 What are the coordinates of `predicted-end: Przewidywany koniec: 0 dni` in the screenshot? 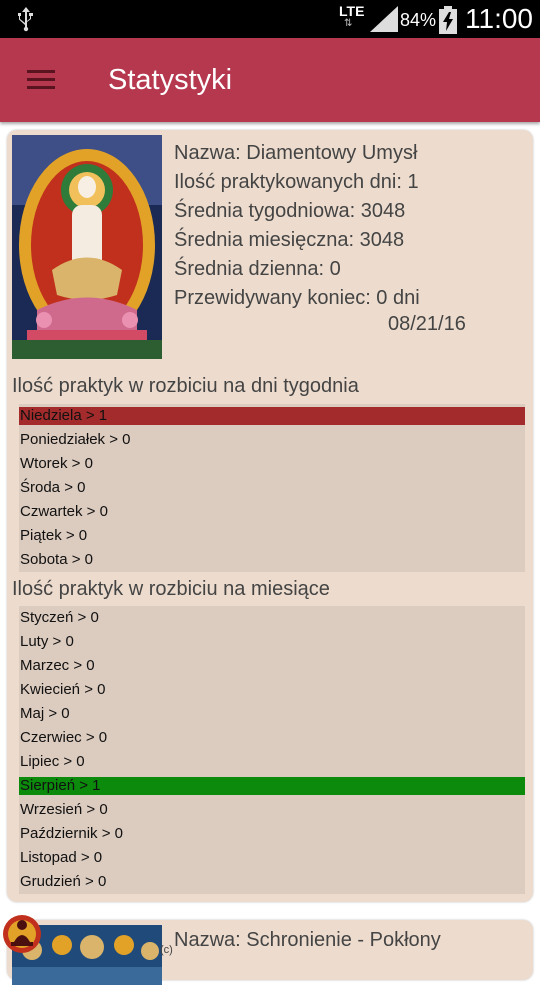 It's located at (297, 298).